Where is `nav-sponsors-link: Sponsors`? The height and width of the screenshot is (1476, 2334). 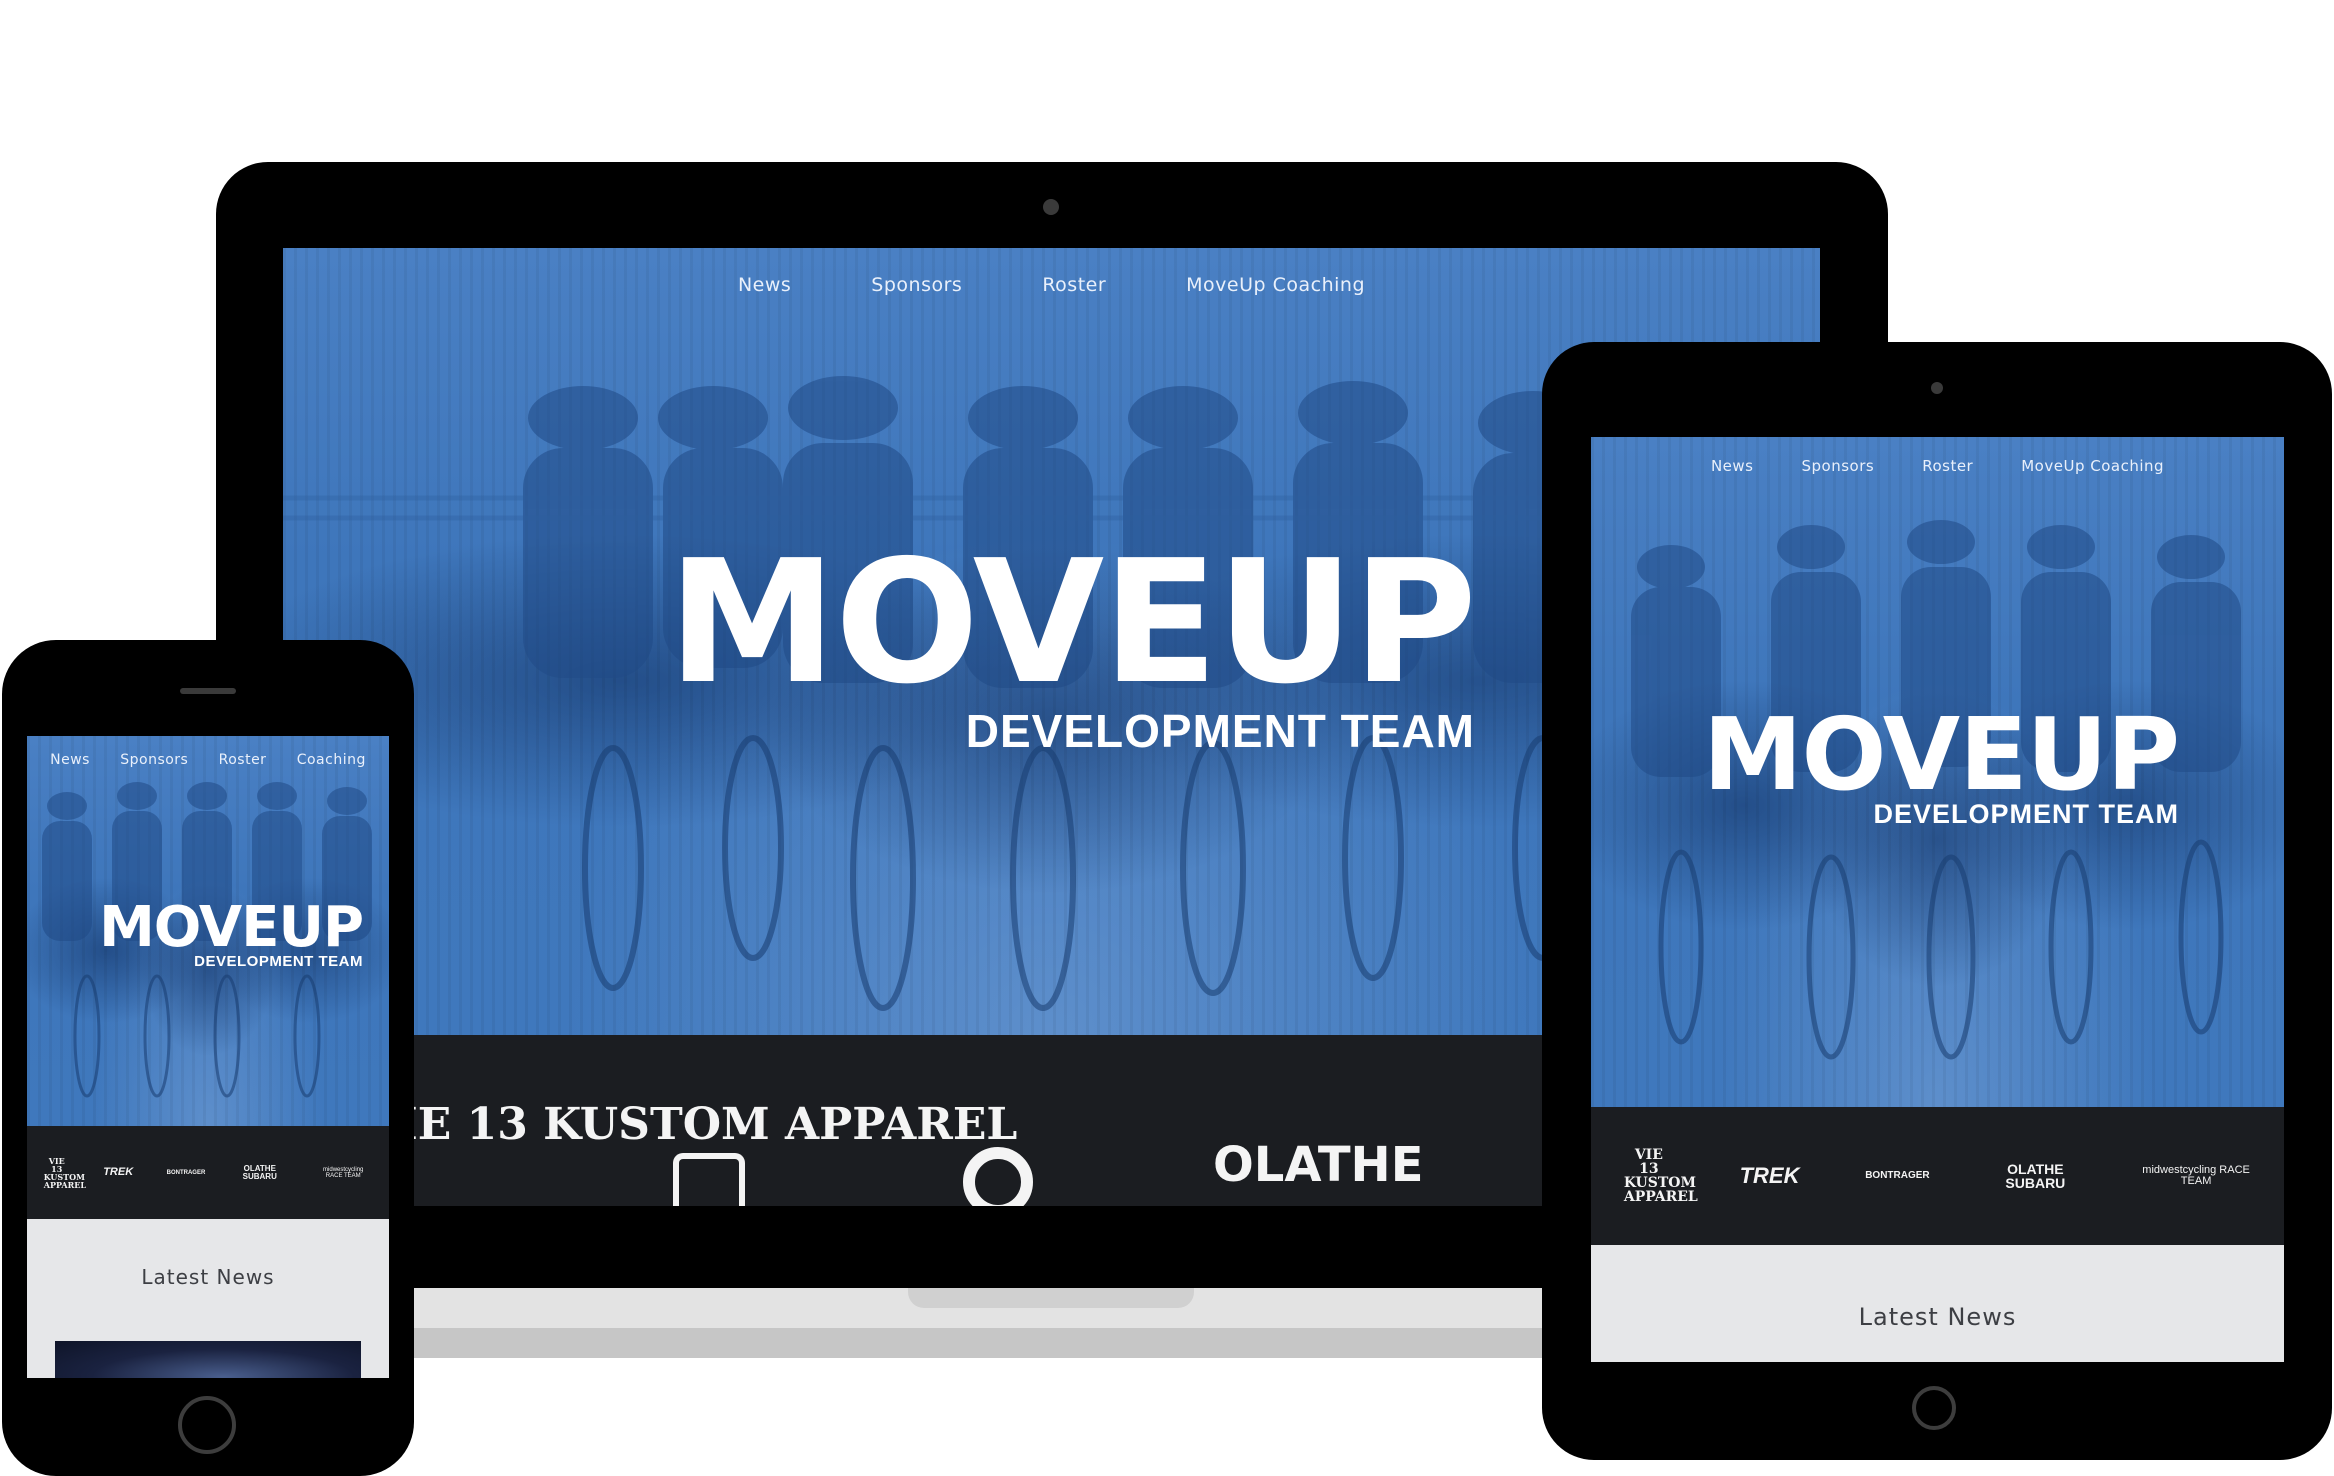
nav-sponsors-link: Sponsors is located at coordinates (916, 285).